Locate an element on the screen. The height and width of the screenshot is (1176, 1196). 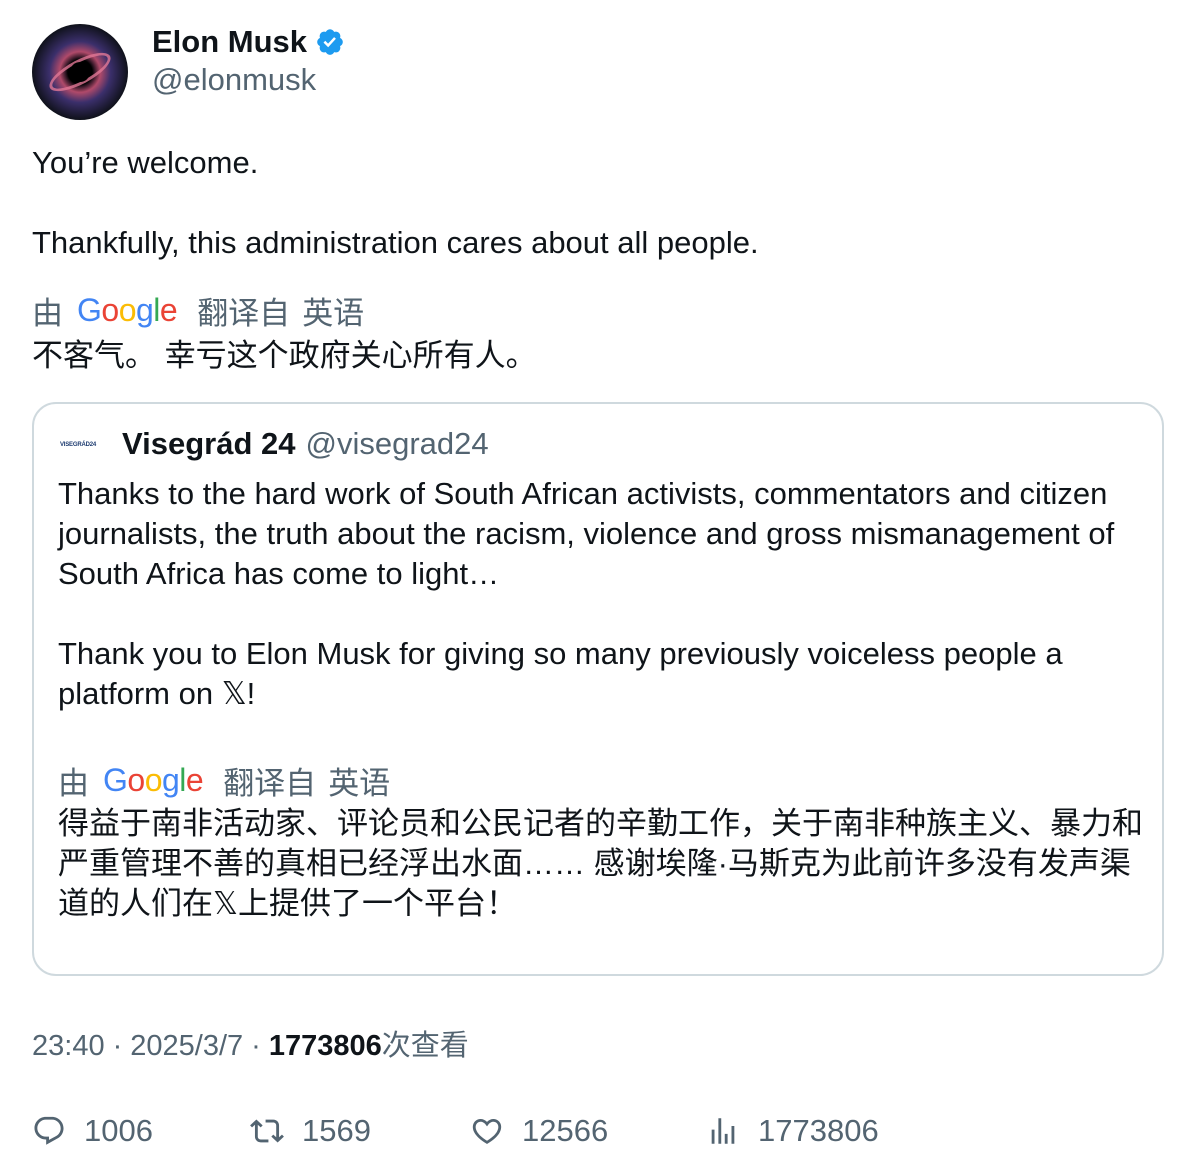
verified-badge-icon is located at coordinates (330, 42).